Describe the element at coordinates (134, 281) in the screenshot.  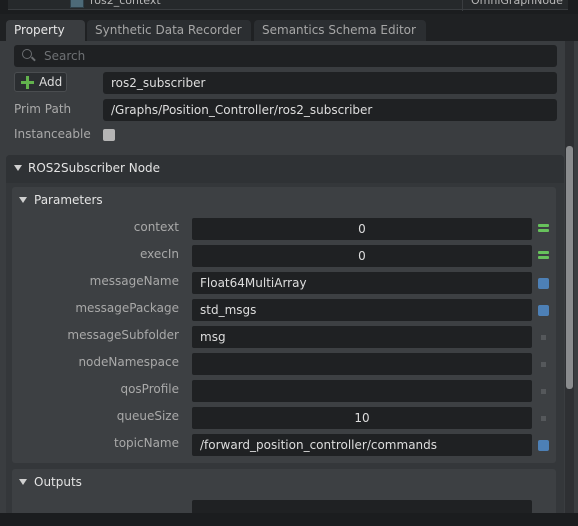
I see `param-label-messagename: messageName` at that location.